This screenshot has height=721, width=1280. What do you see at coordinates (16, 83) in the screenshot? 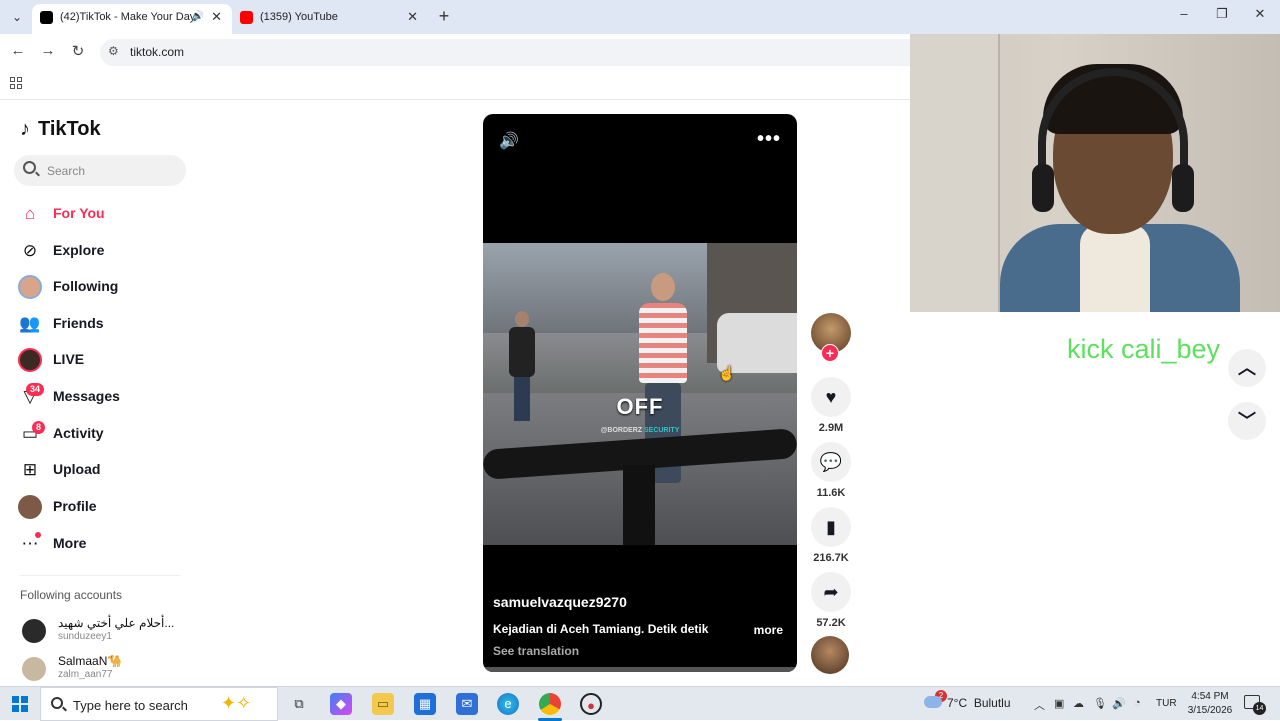
I see `apps-grid-icon` at bounding box center [16, 83].